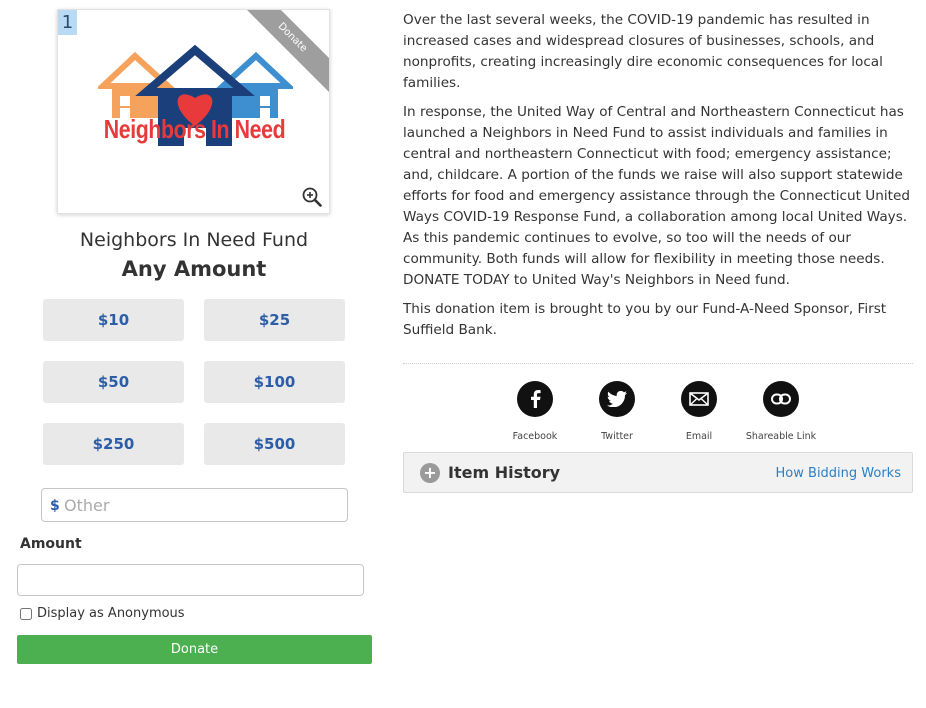 The width and height of the screenshot is (926, 708). I want to click on amount-button-100: $100, so click(274, 382).